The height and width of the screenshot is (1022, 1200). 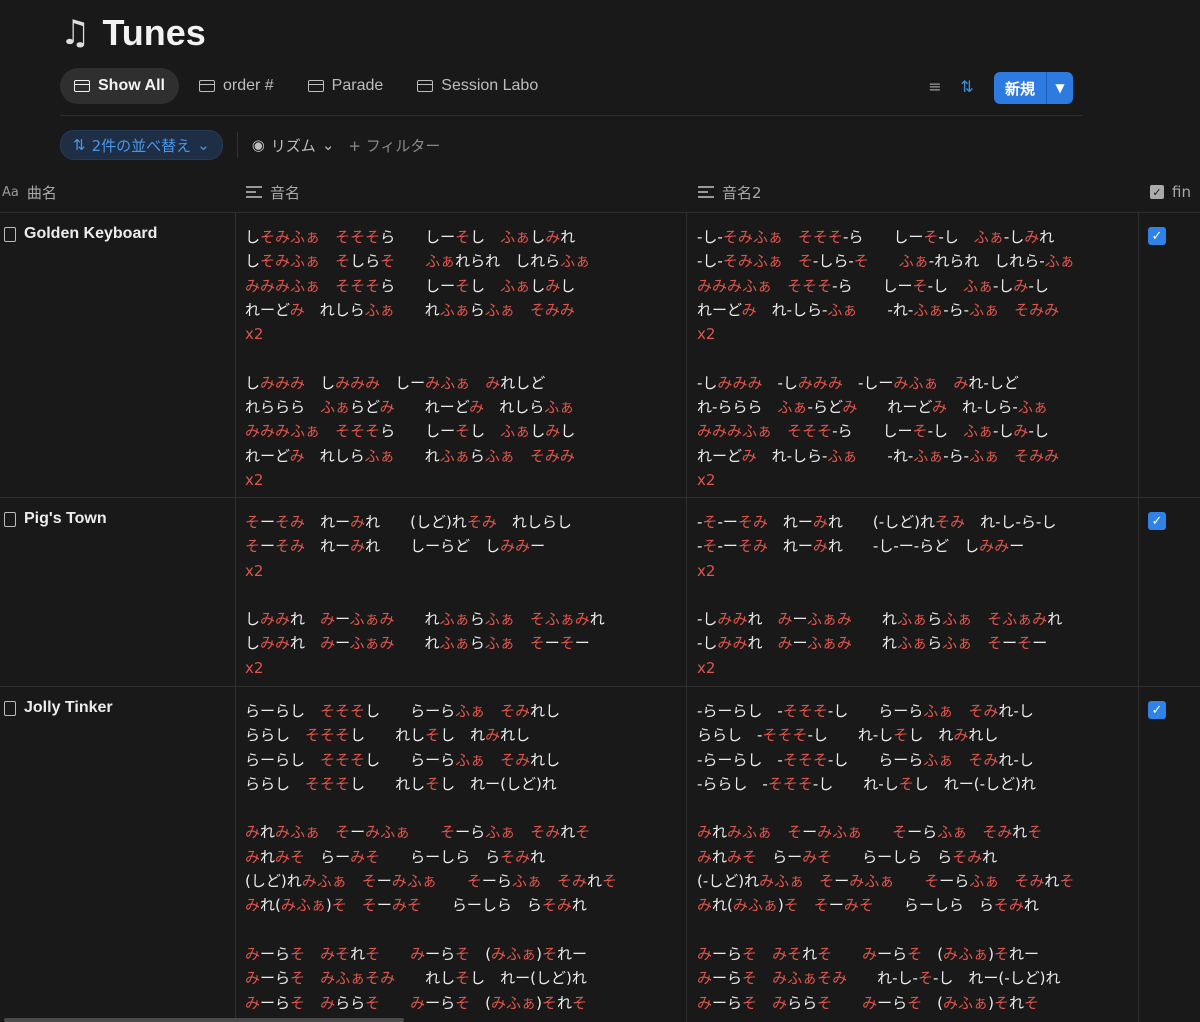 I want to click on title-property-icon: Aa, so click(x=10, y=192).